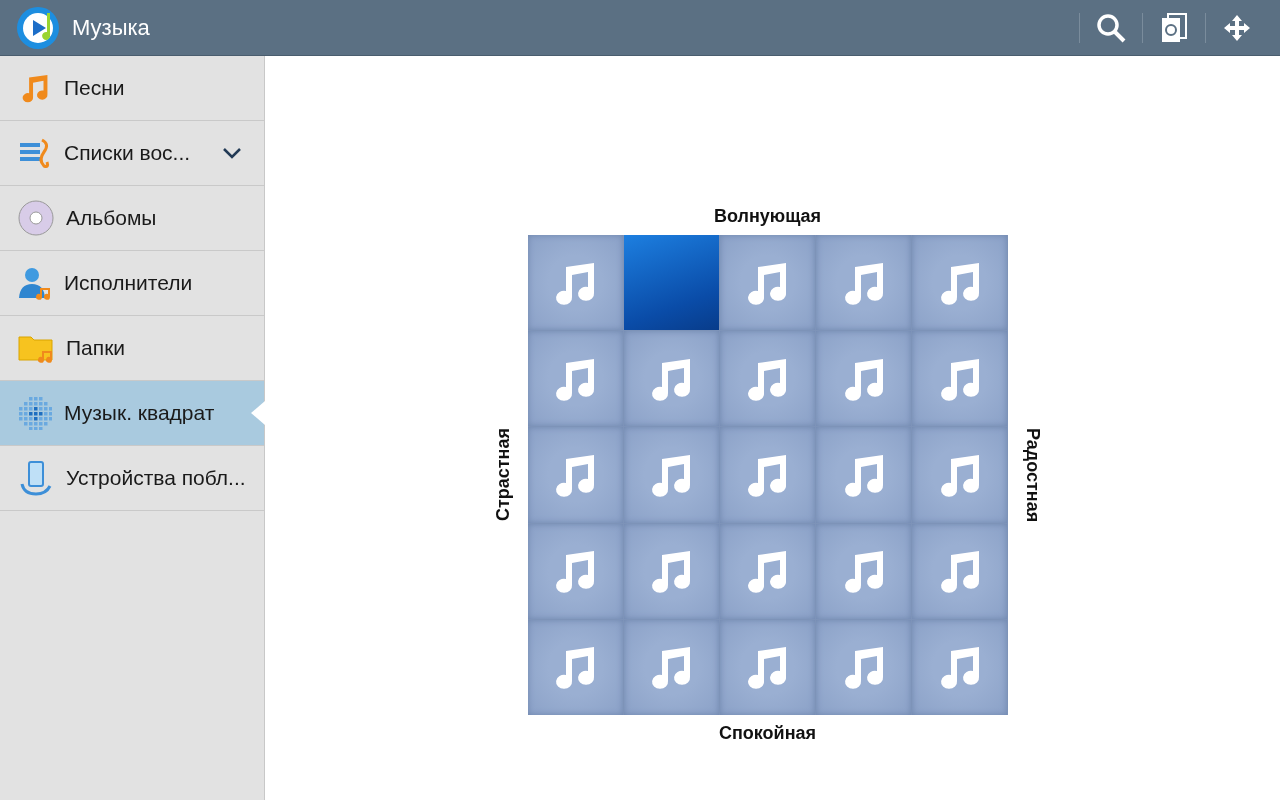  I want to click on dot-grid-icon, so click(35, 413).